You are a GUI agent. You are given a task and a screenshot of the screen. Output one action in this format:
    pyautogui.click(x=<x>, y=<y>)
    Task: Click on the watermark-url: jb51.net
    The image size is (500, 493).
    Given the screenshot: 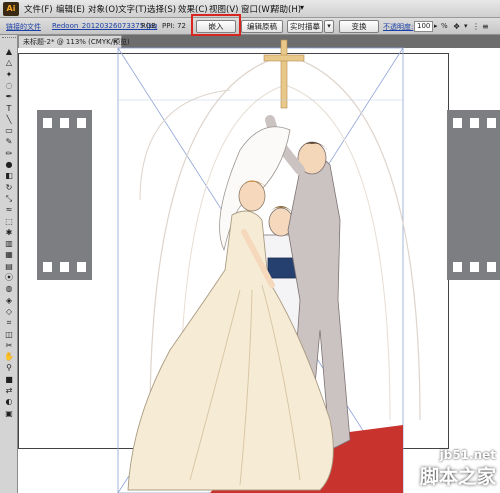 What is the action you would take?
    pyautogui.click(x=467, y=455)
    